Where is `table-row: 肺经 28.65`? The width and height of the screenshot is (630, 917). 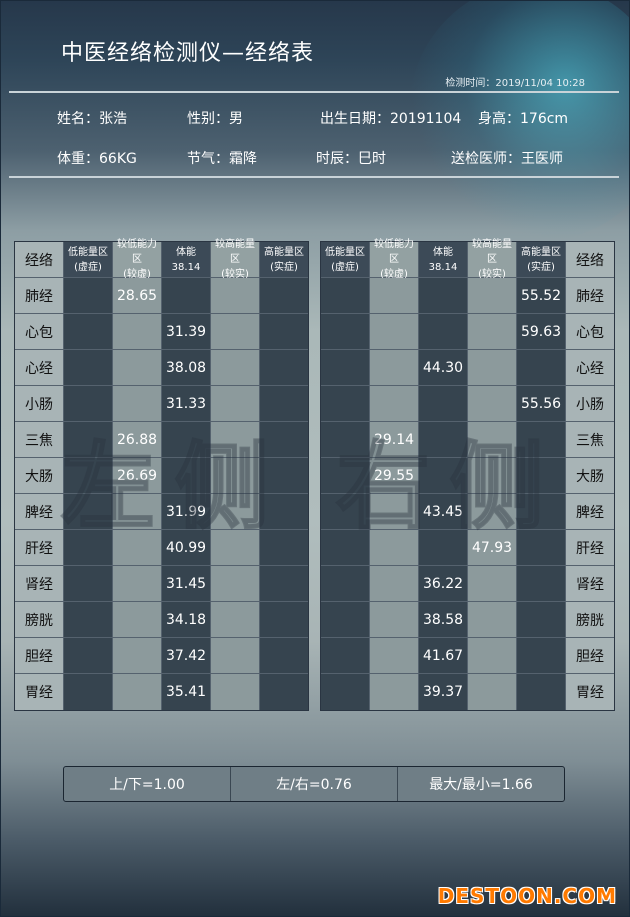
table-row: 肺经 28.65 is located at coordinates (161, 296).